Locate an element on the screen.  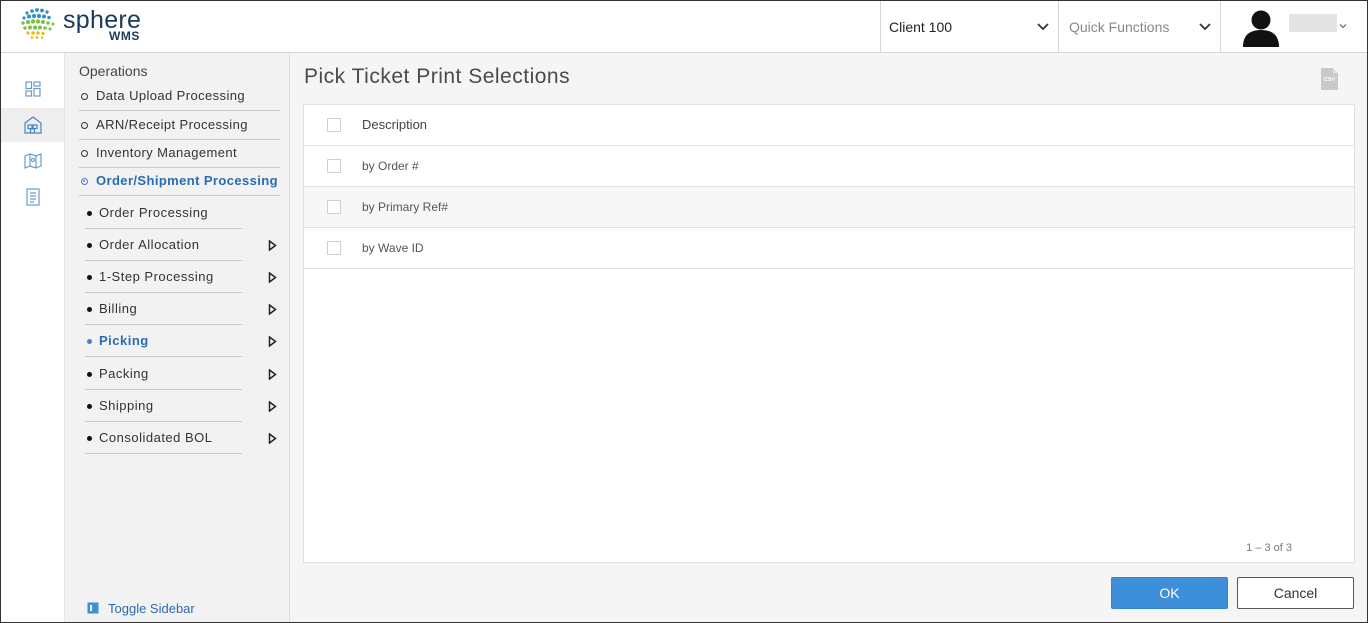
subnav-label: 1-Step Processing is located at coordinates (156, 276).